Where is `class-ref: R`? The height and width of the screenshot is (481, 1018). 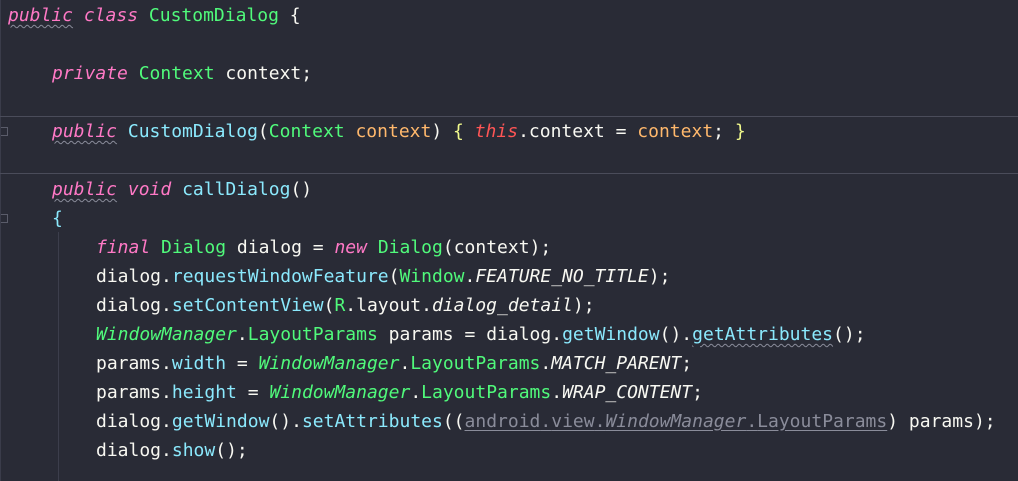 class-ref: R is located at coordinates (340, 305).